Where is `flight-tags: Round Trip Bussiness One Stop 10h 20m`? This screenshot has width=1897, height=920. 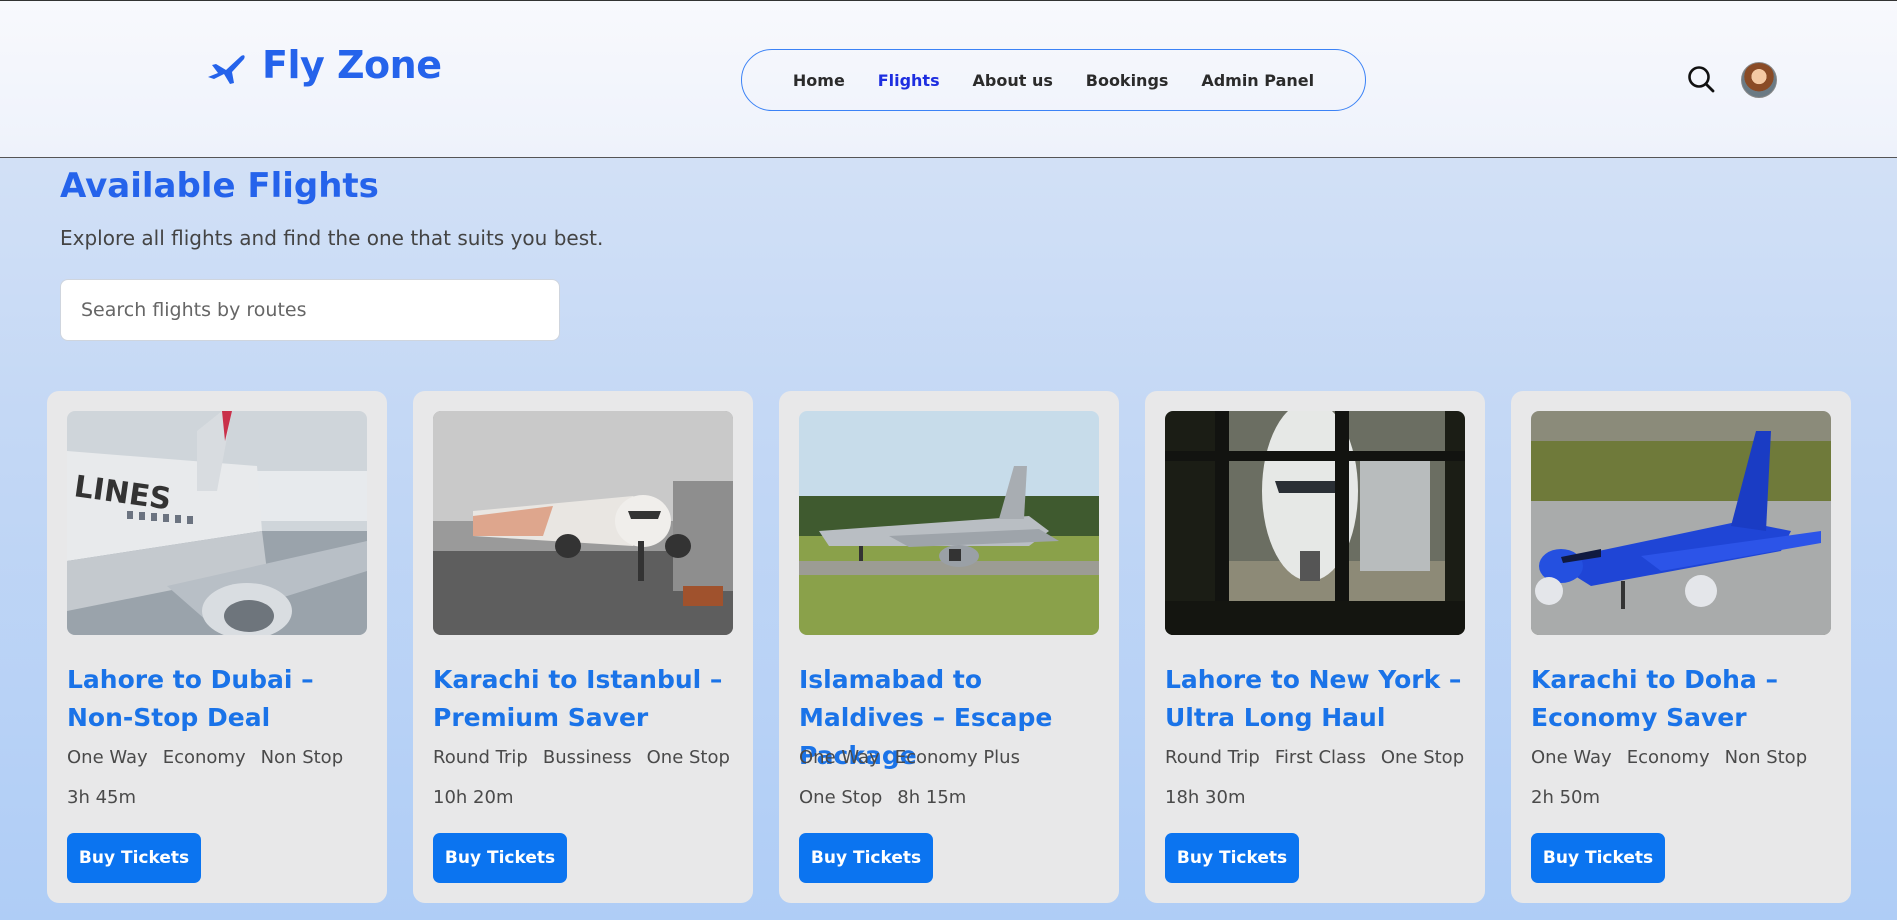 flight-tags: Round Trip Bussiness One Stop 10h 20m is located at coordinates (583, 778).